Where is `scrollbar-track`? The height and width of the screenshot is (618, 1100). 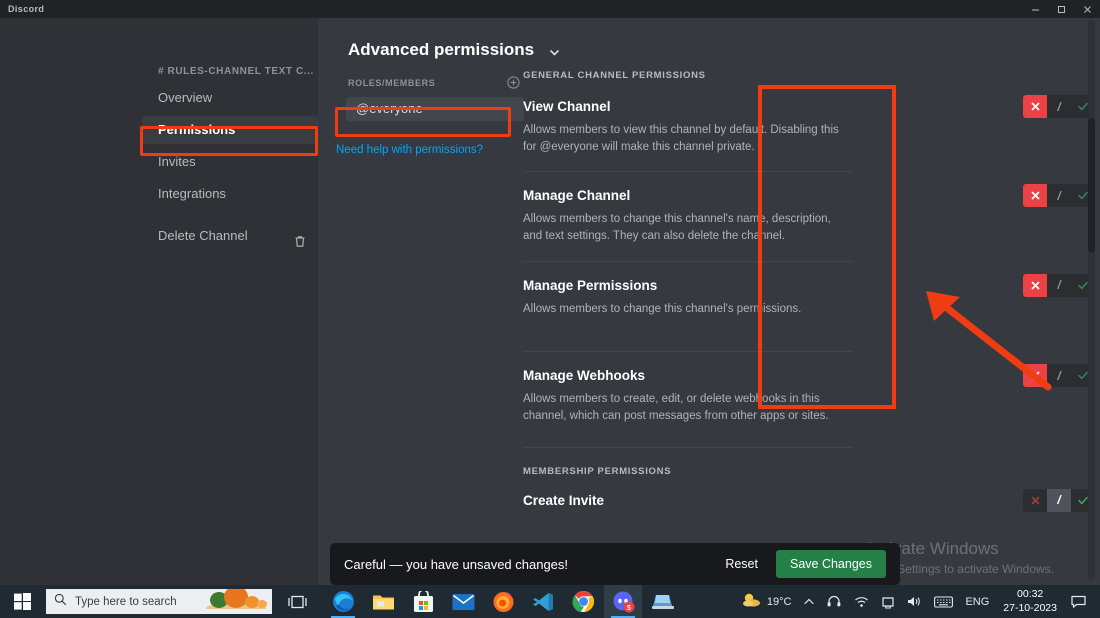
scrollbar-track is located at coordinates (1091, 300).